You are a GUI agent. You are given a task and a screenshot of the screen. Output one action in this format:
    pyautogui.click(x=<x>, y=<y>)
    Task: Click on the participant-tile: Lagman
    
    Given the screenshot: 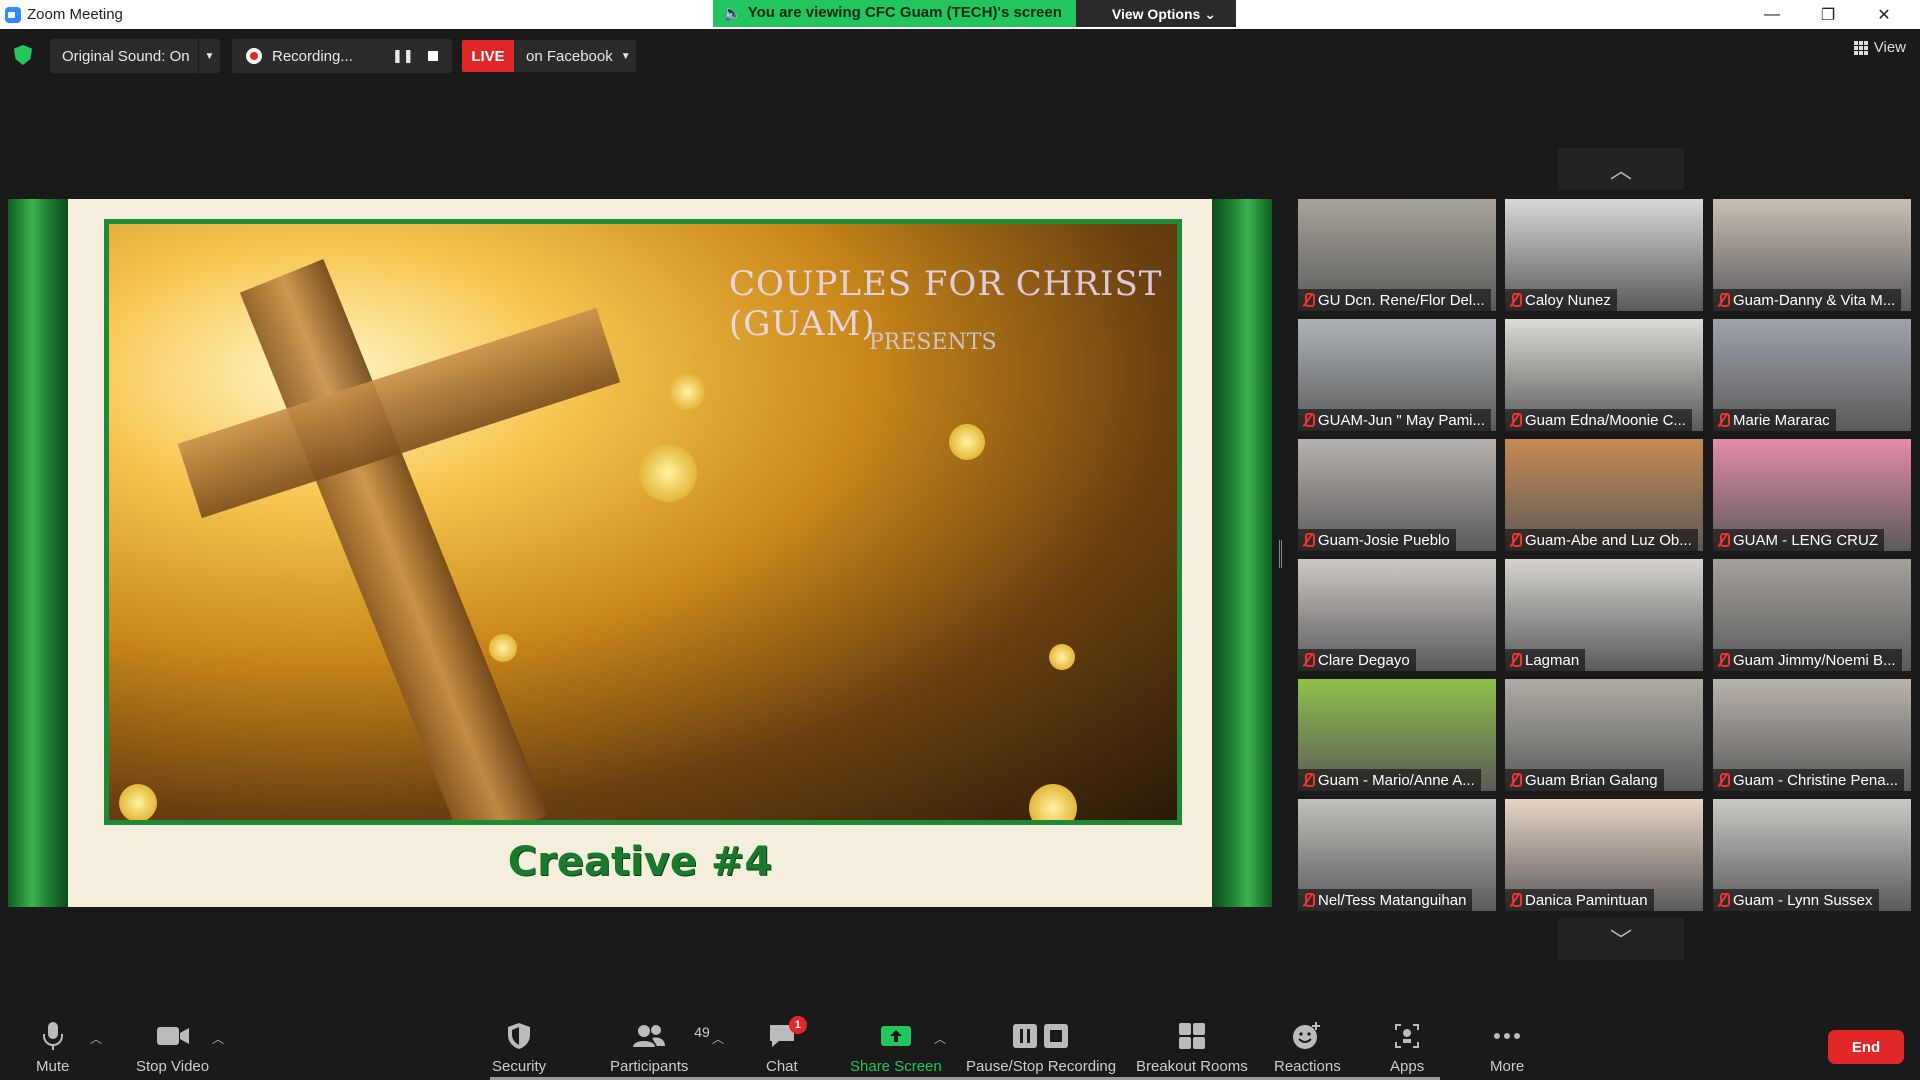 What is the action you would take?
    pyautogui.click(x=1604, y=615)
    